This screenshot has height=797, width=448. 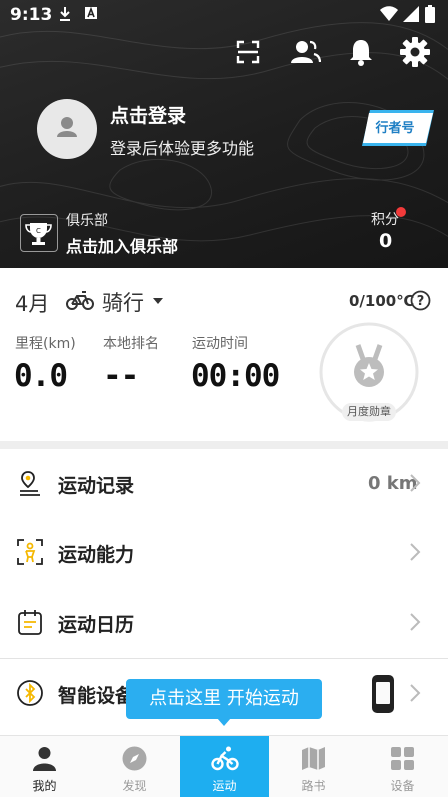 I want to click on keyboard-indicator-icon, so click(x=91, y=12).